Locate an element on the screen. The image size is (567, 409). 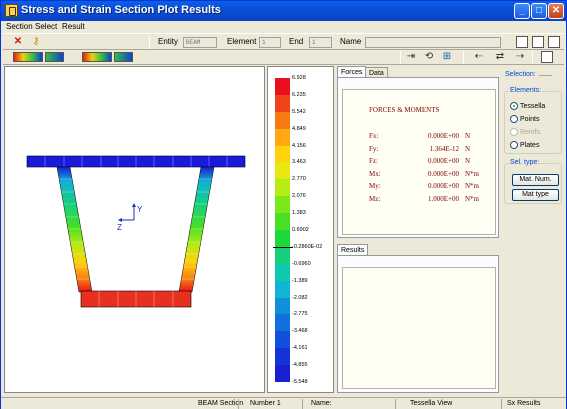
previous-icon: ⇠ is located at coordinates (479, 57).